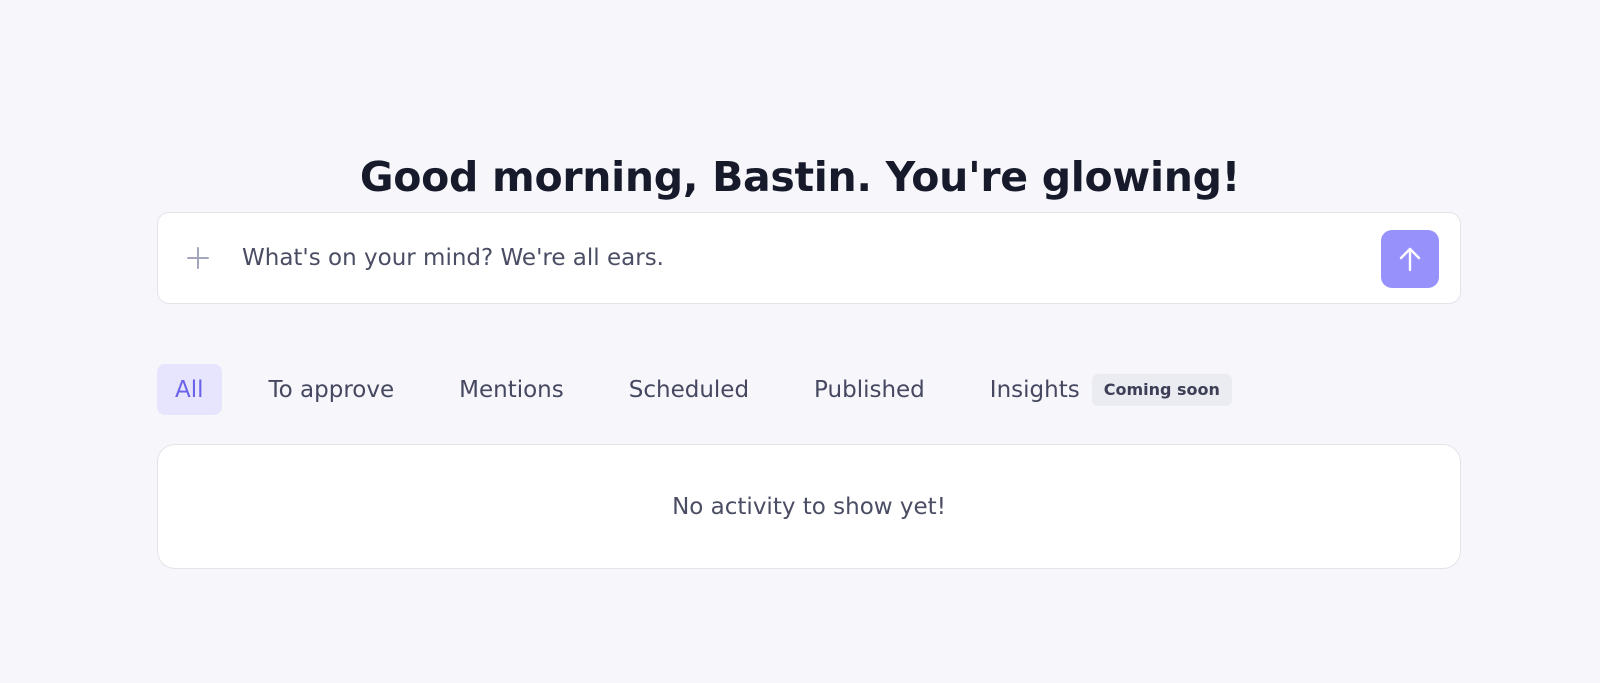 This screenshot has height=683, width=1600. I want to click on tab-label: Mentions, so click(511, 389).